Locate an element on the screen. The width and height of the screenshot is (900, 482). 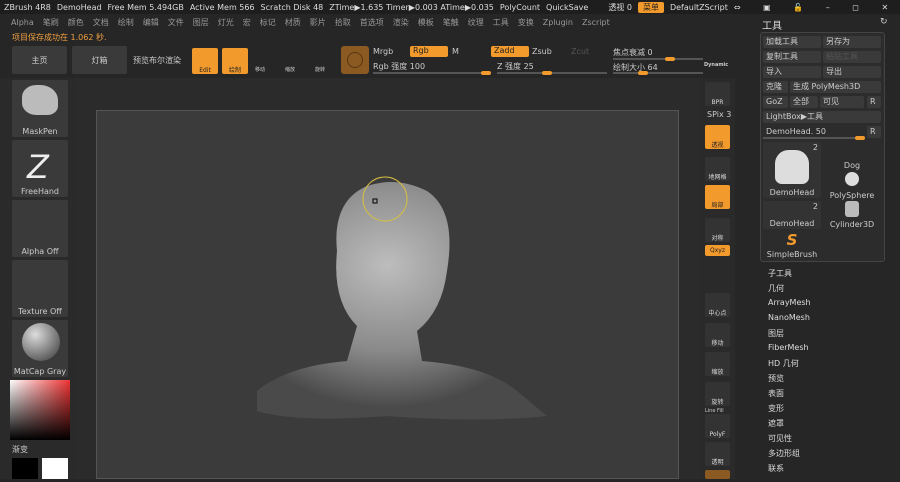
bpr-button: BPR is located at coordinates (717, 94).